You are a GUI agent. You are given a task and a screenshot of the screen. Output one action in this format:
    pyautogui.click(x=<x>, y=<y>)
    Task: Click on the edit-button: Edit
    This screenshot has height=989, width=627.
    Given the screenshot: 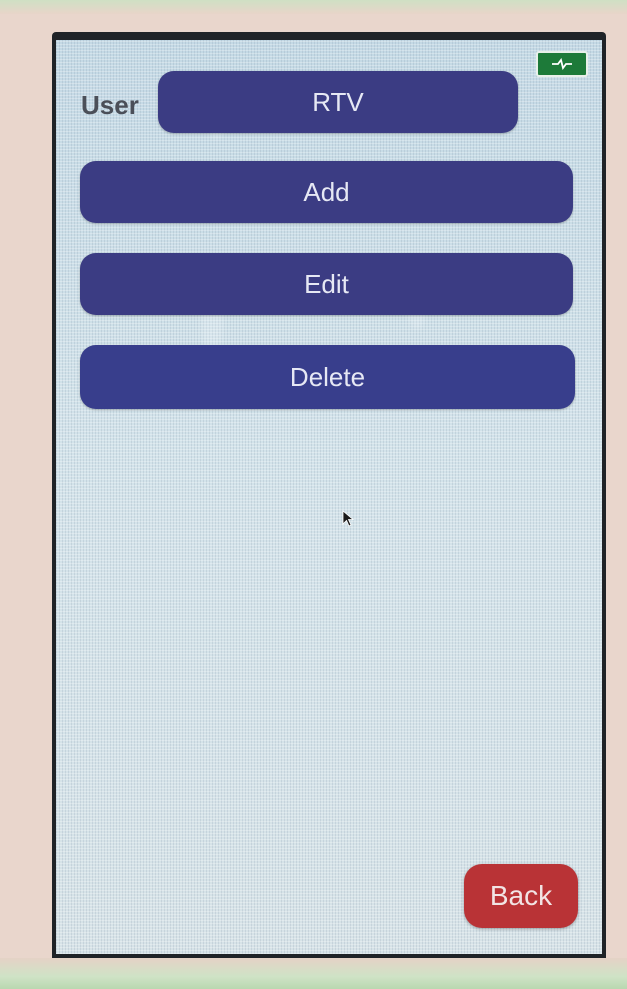 What is the action you would take?
    pyautogui.click(x=326, y=284)
    